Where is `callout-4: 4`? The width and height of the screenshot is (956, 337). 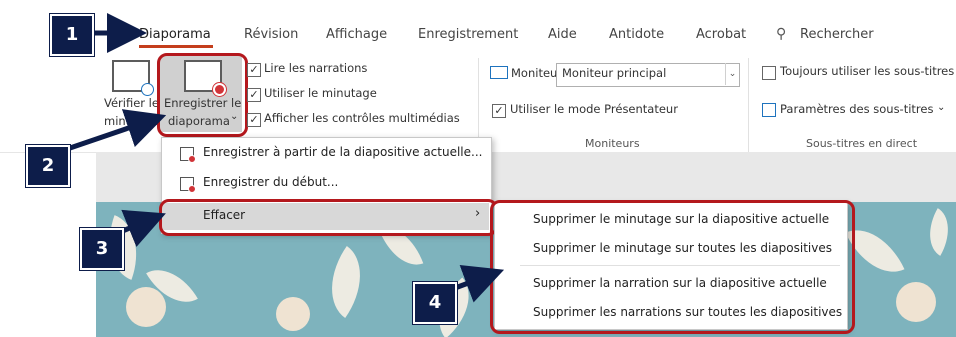 callout-4: 4 is located at coordinates (435, 303).